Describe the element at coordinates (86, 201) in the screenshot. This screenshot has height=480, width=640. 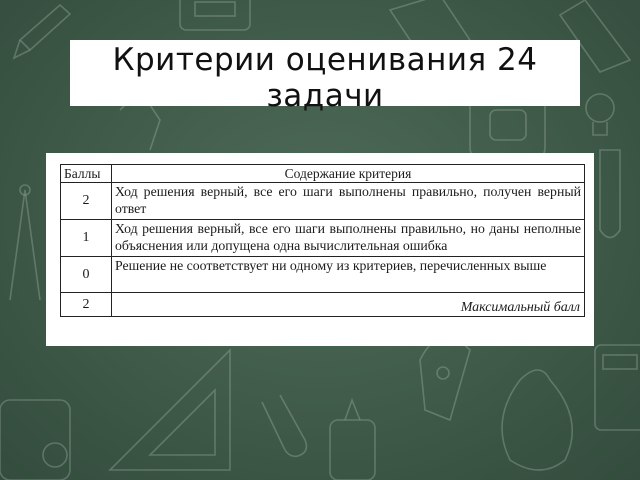
I see `score-cell: 2` at that location.